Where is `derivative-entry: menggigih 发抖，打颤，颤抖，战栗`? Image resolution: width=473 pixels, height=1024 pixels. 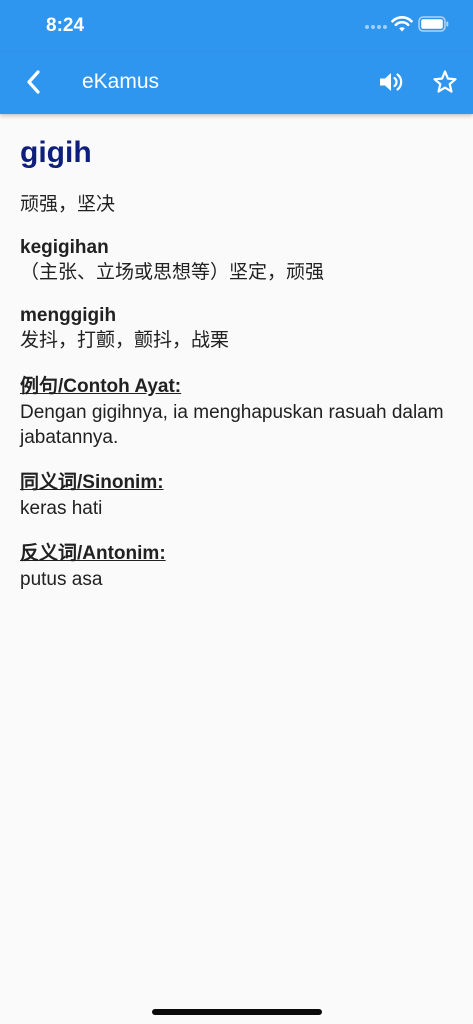
derivative-entry: menggigih 发抖，打颤，颤抖，战栗 is located at coordinates (236, 329).